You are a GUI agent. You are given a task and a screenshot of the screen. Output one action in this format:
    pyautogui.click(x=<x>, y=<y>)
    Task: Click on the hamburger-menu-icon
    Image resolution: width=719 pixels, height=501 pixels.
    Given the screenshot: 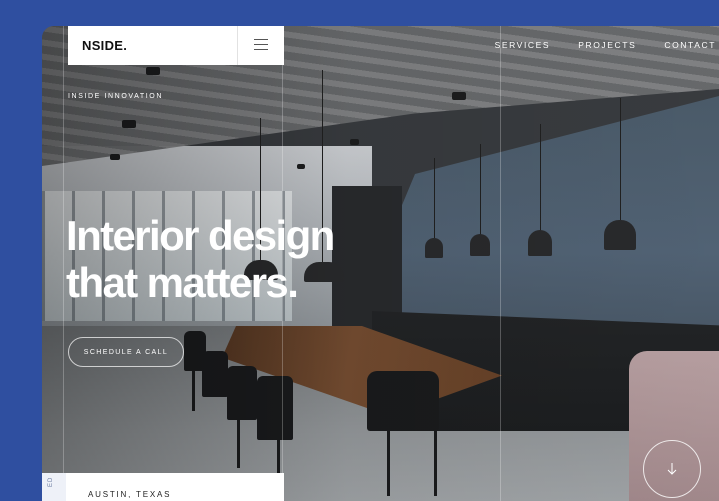 What is the action you would take?
    pyautogui.click(x=261, y=45)
    